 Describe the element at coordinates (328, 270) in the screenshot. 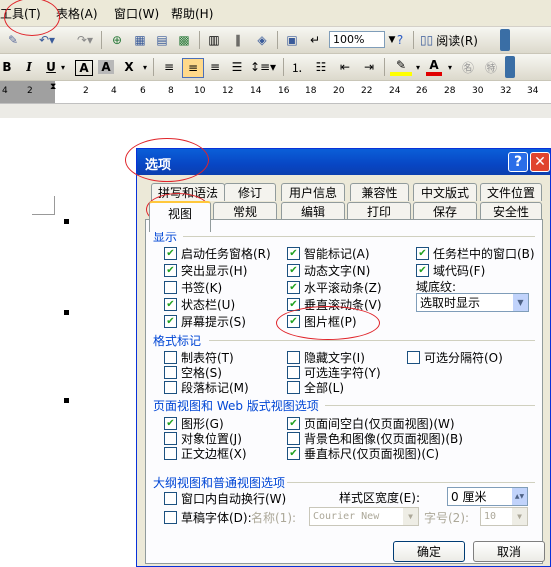

I see `checkbox-animated-text: ✔ 动态文字(N)` at that location.